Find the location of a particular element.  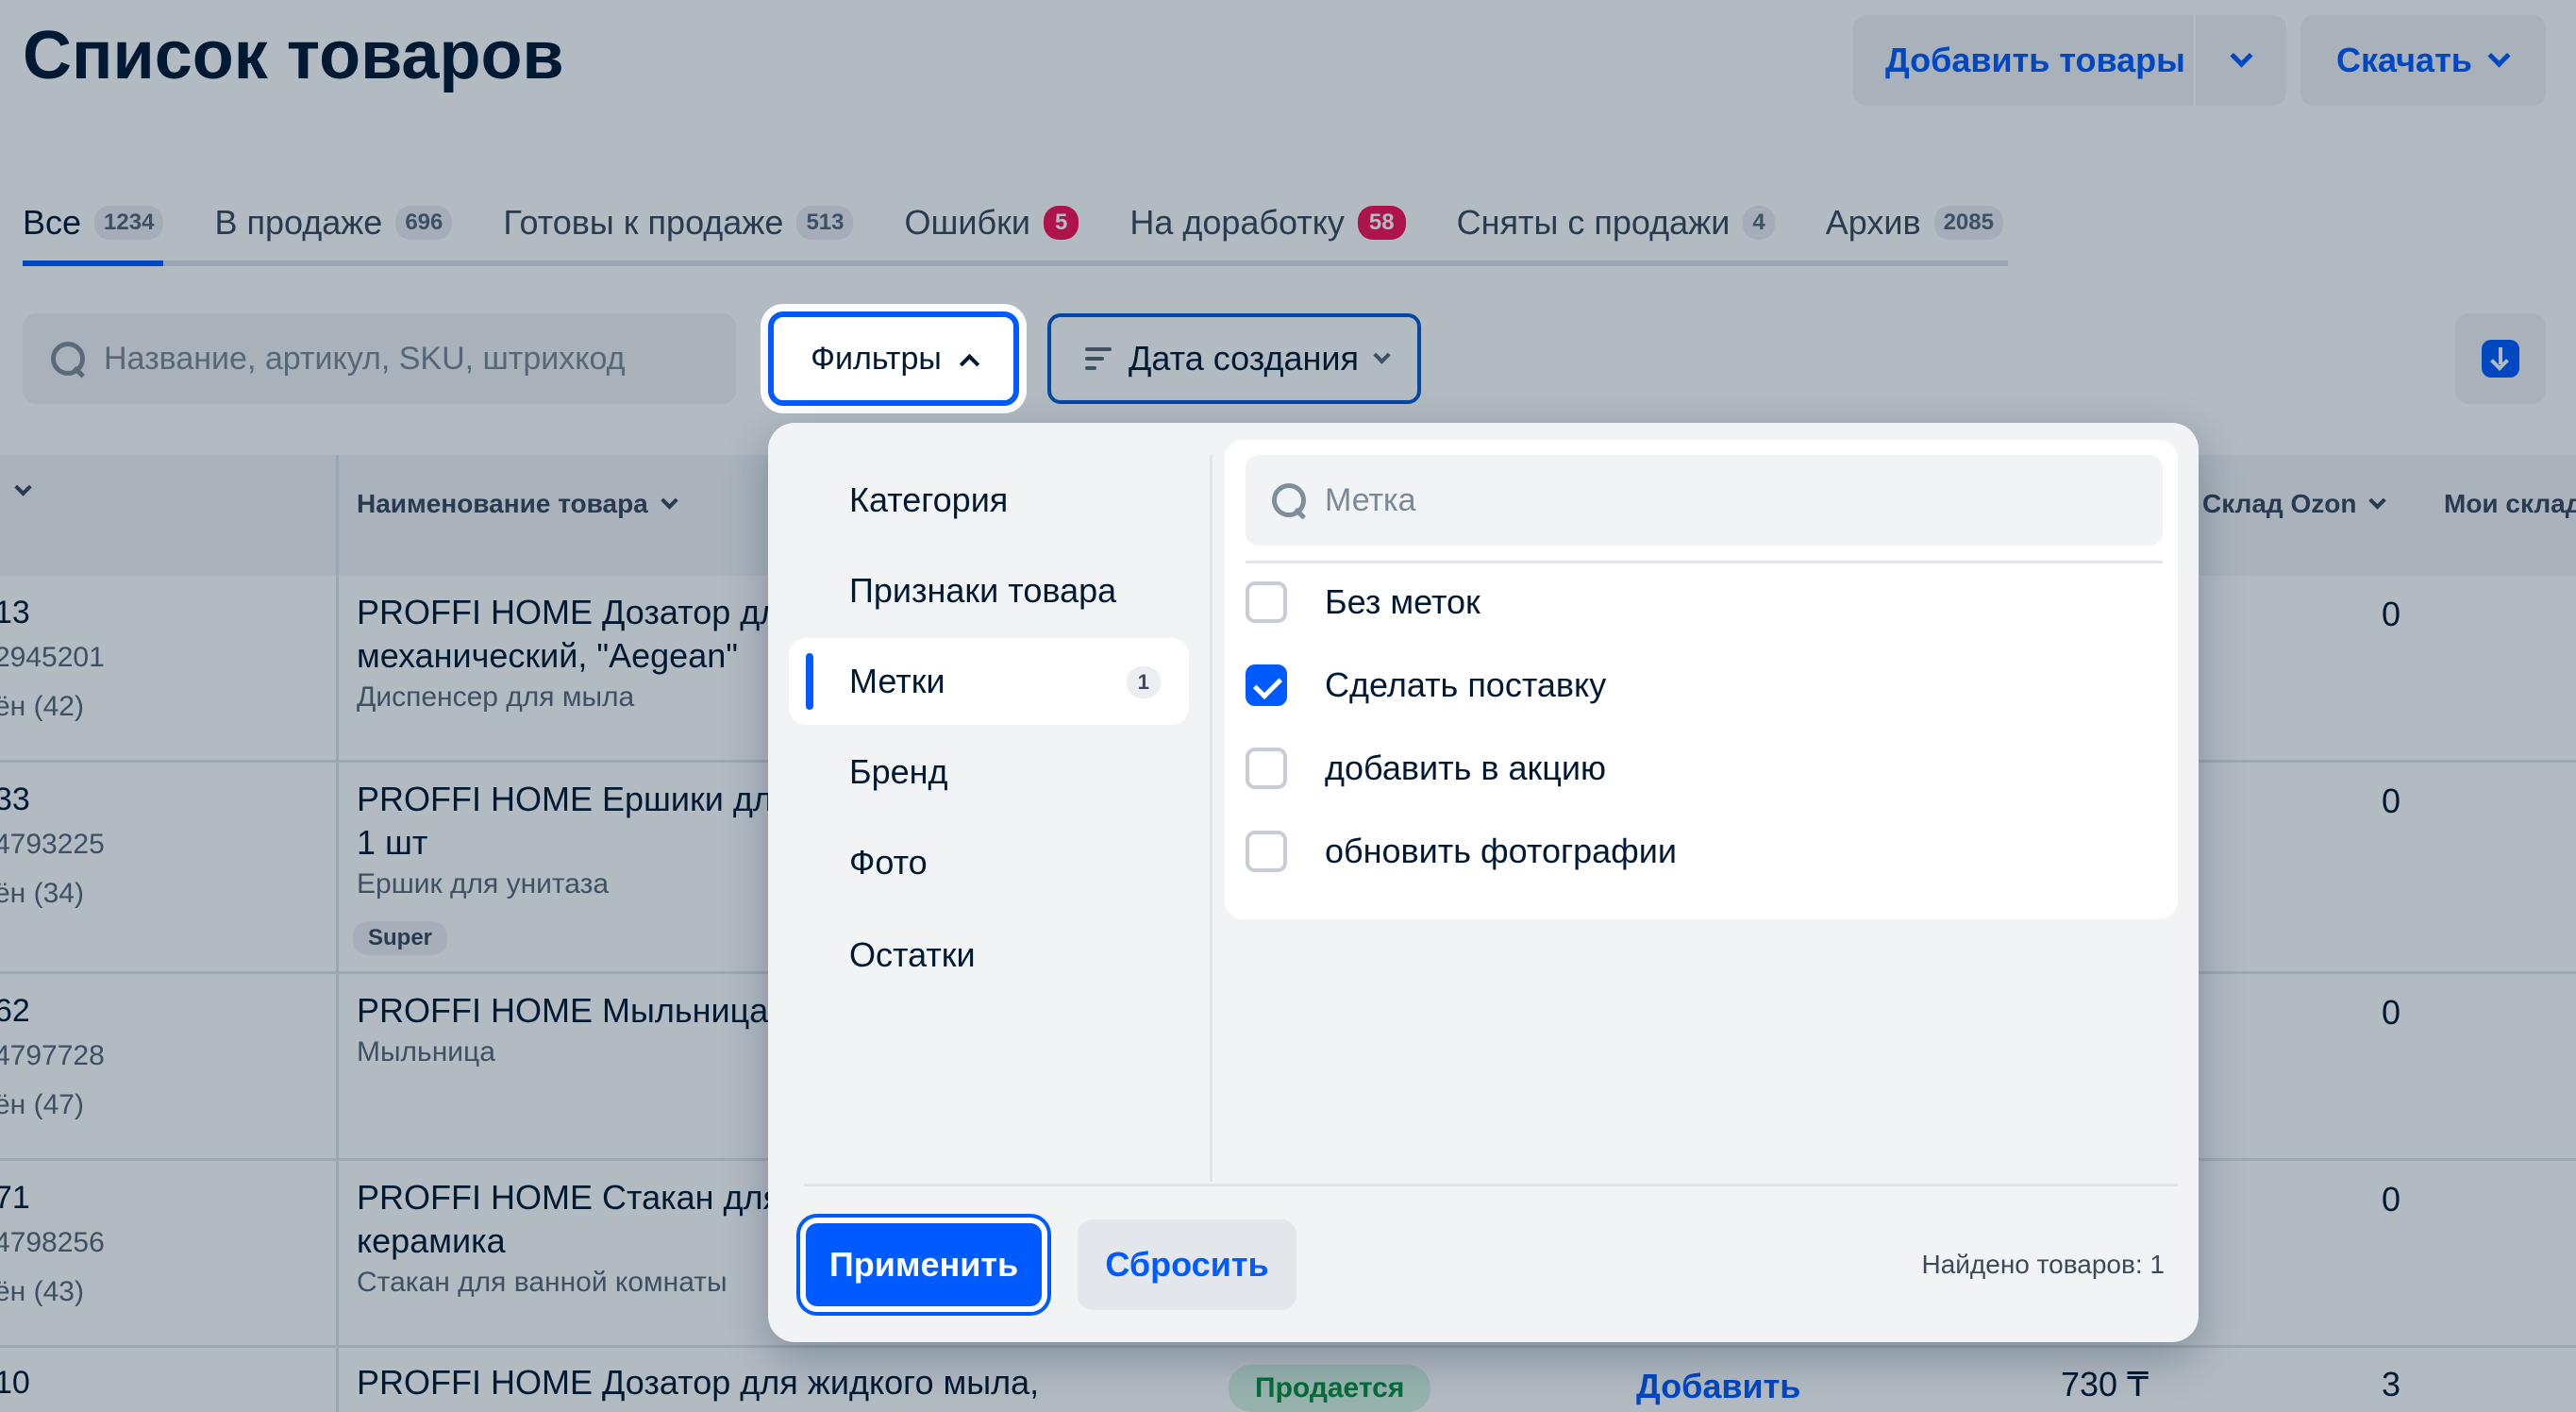

found-products-count: Найдено товаров: 1 is located at coordinates (2043, 1264).